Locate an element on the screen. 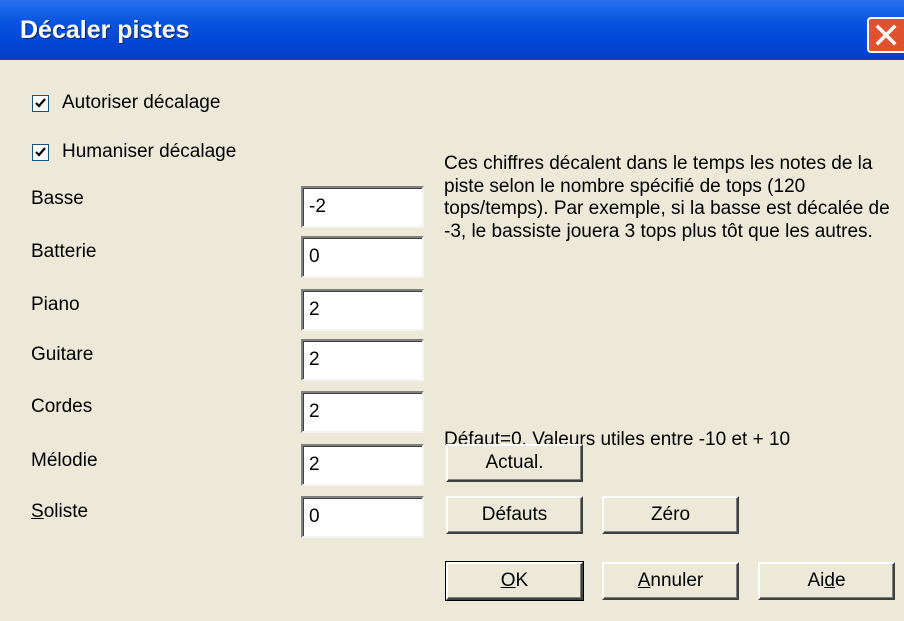 This screenshot has width=904, height=621. actual-button: Actual. is located at coordinates (514, 463).